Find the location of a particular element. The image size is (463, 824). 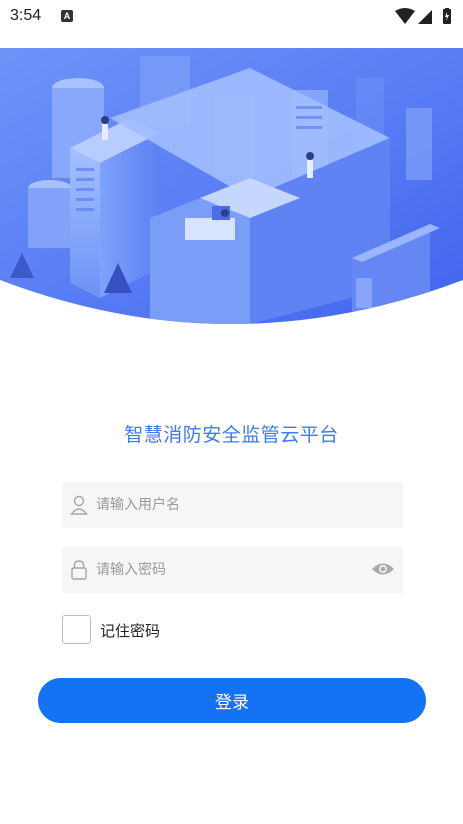

status-icons is located at coordinates (425, 19).